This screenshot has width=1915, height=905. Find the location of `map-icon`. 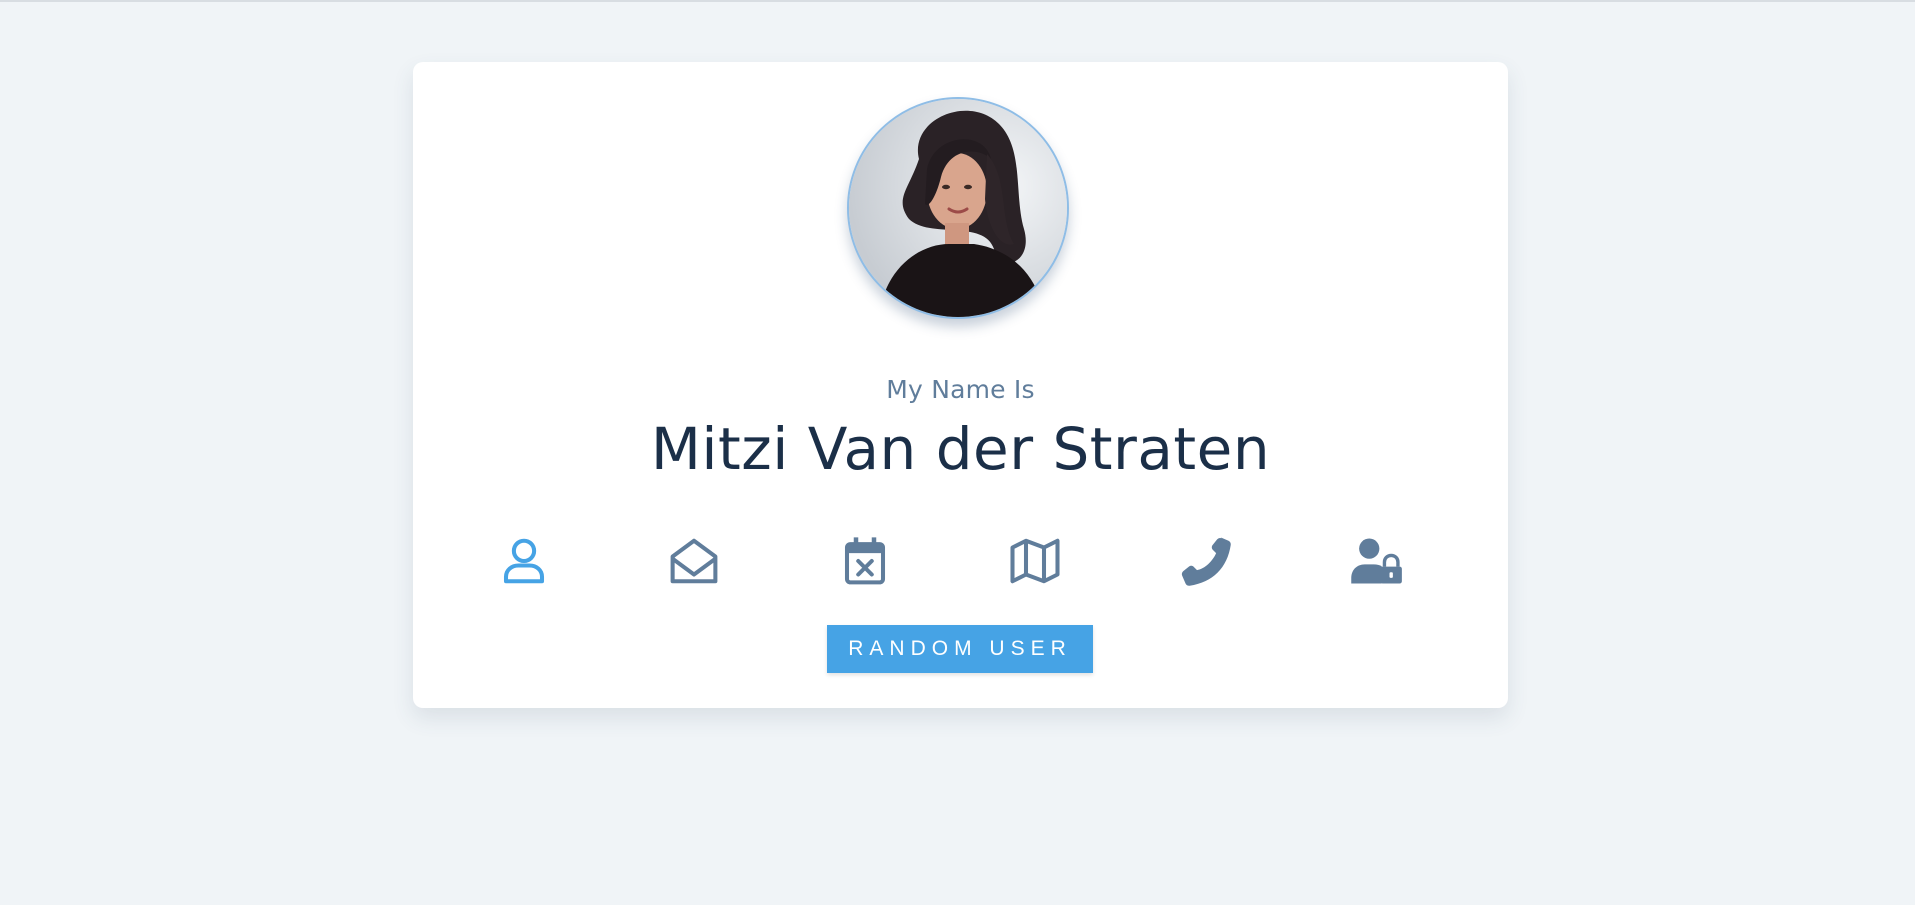

map-icon is located at coordinates (1035, 561).